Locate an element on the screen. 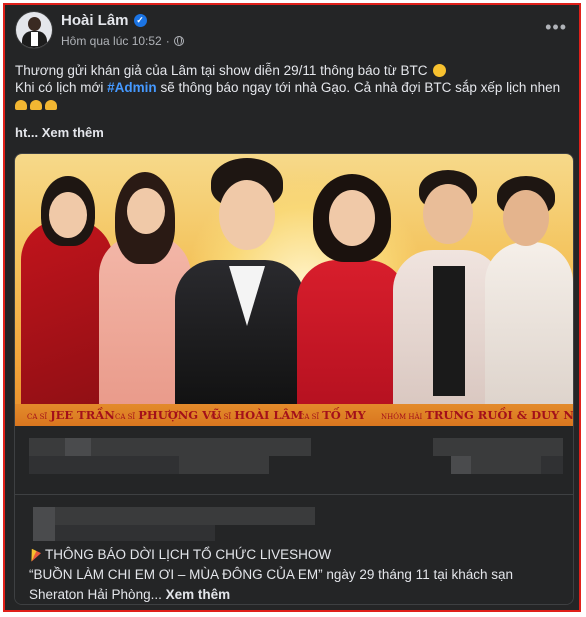 The image size is (586, 617). globe-icon is located at coordinates (178, 41).